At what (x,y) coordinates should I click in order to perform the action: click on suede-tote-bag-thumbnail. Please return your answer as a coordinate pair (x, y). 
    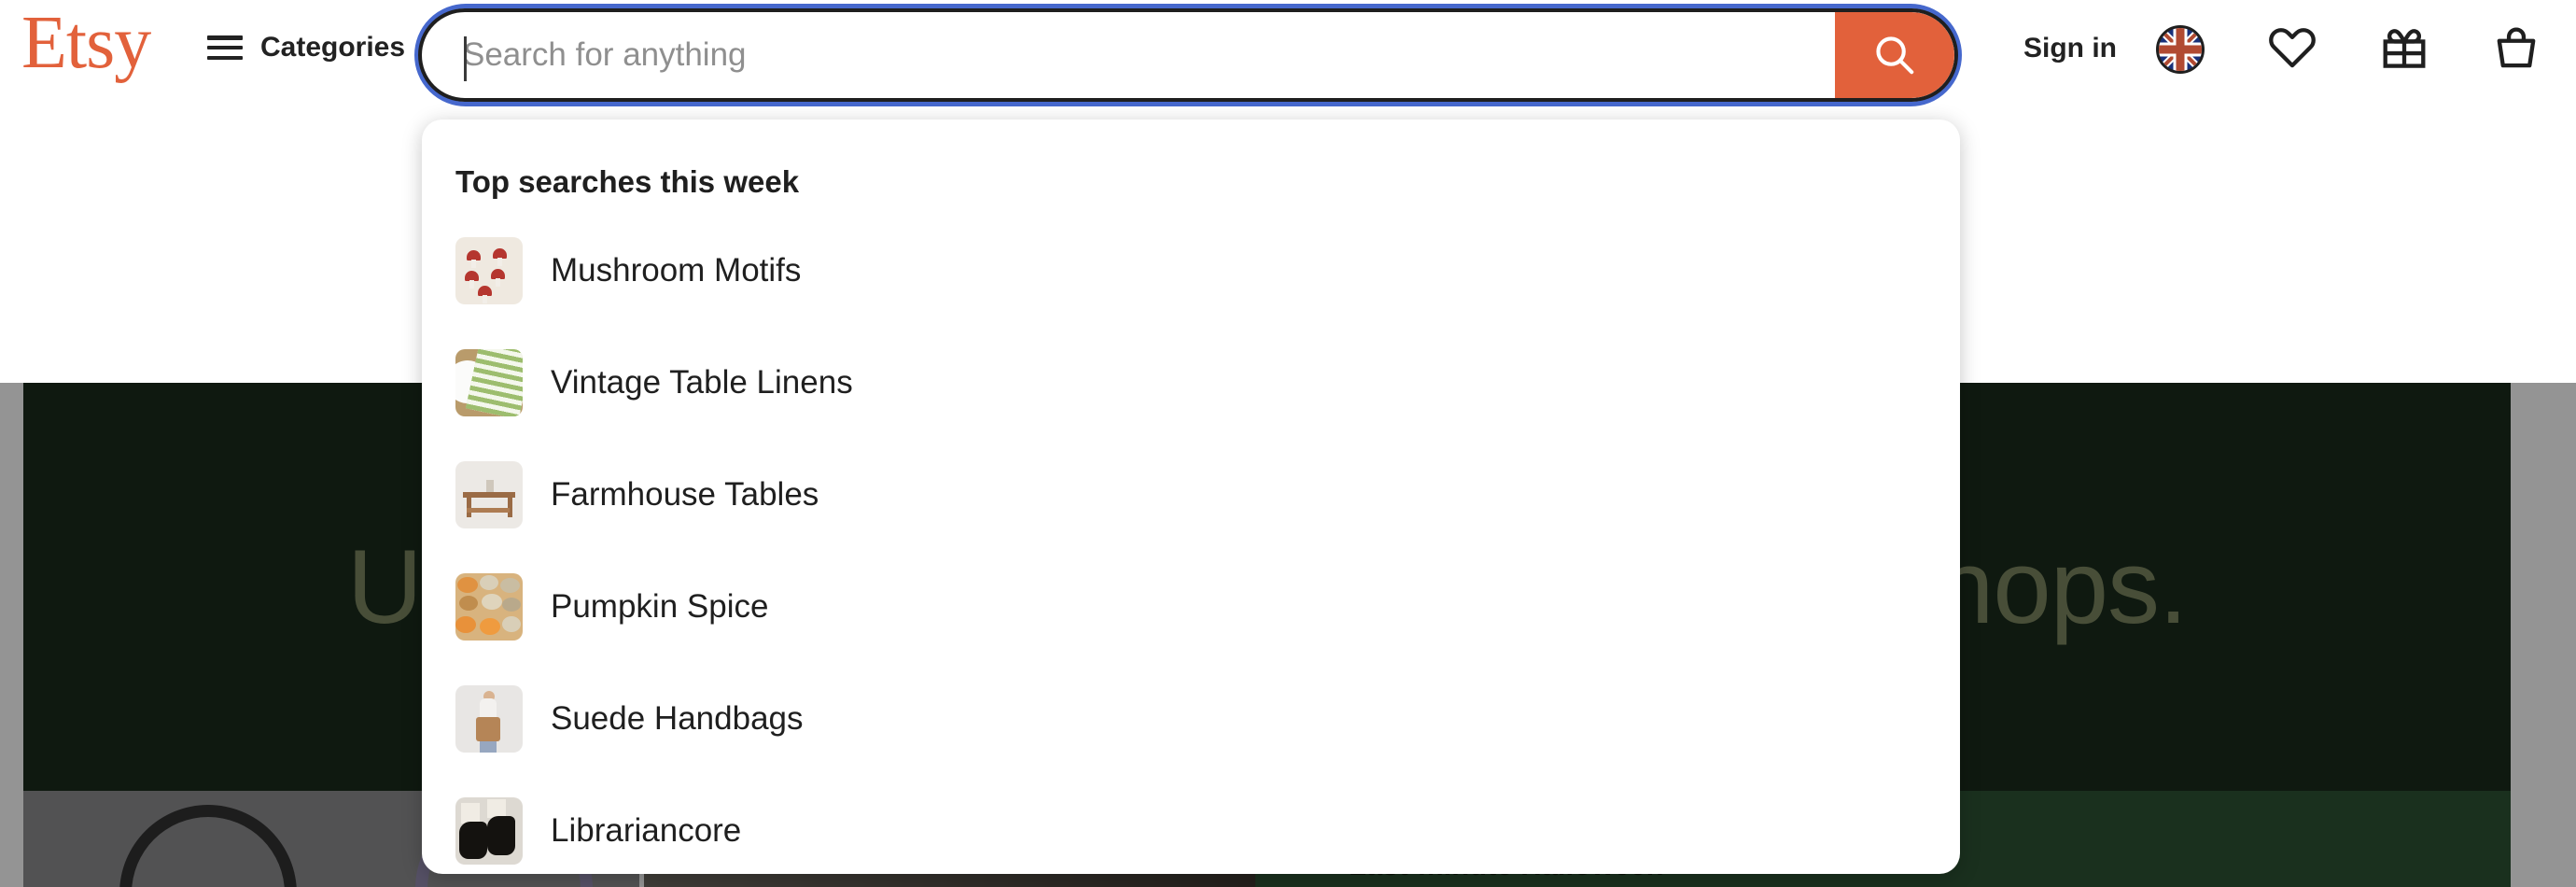
    Looking at the image, I should click on (489, 719).